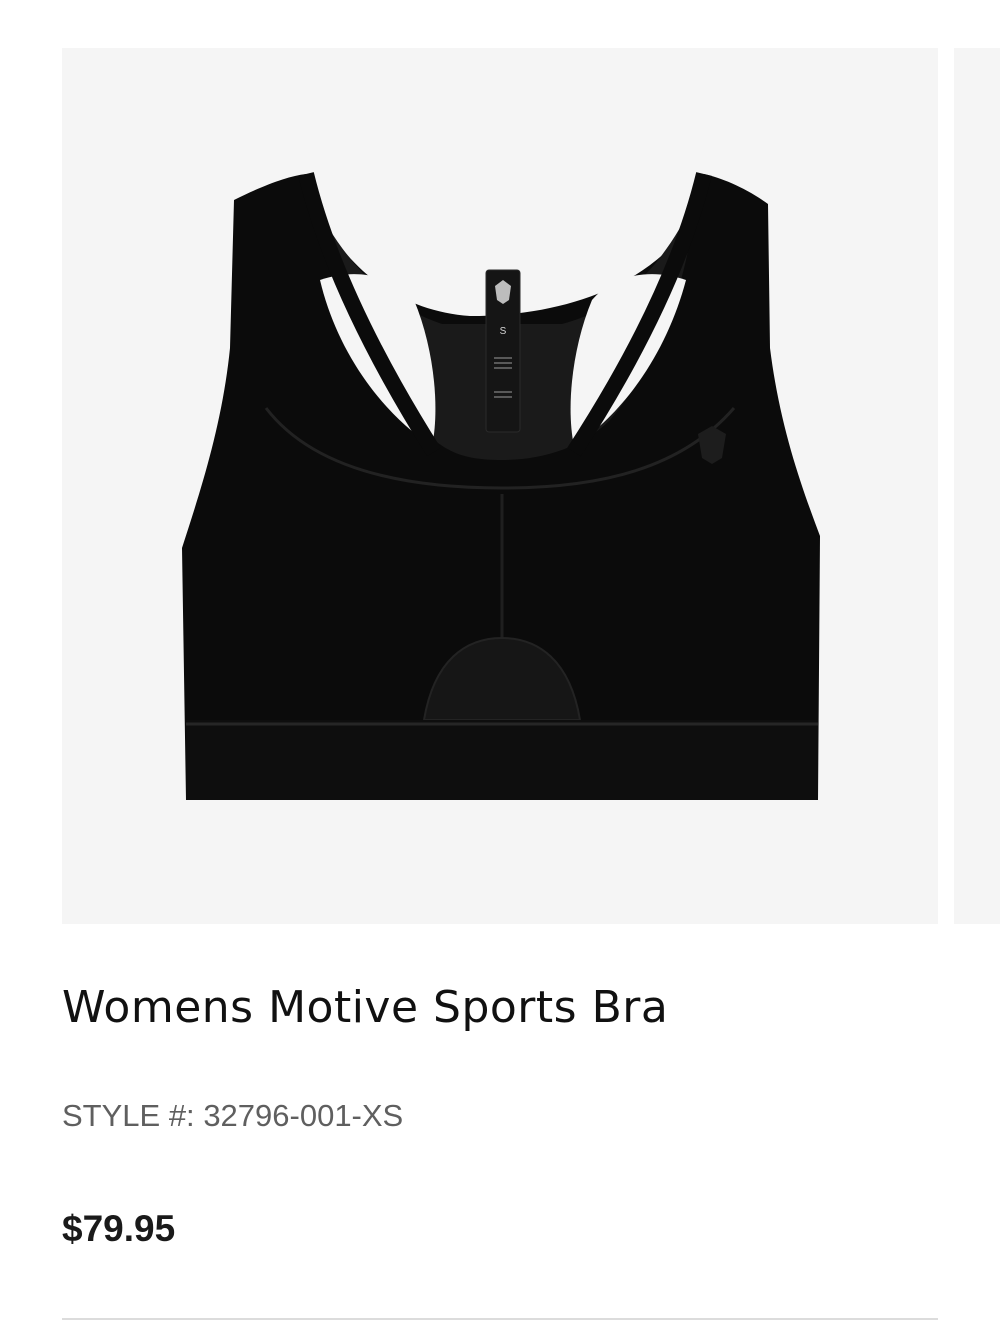 The height and width of the screenshot is (1333, 1000). Describe the element at coordinates (303, 1115) in the screenshot. I see `style-value: 32796-001-XS` at that location.